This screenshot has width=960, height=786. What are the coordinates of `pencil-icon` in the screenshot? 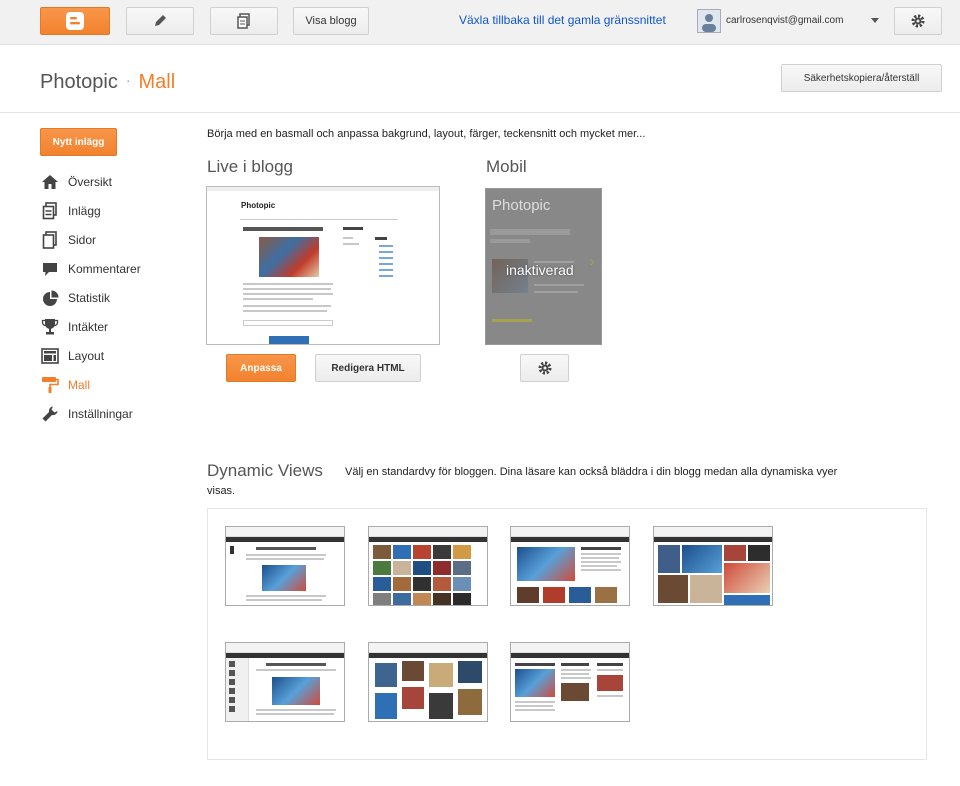 It's located at (160, 20).